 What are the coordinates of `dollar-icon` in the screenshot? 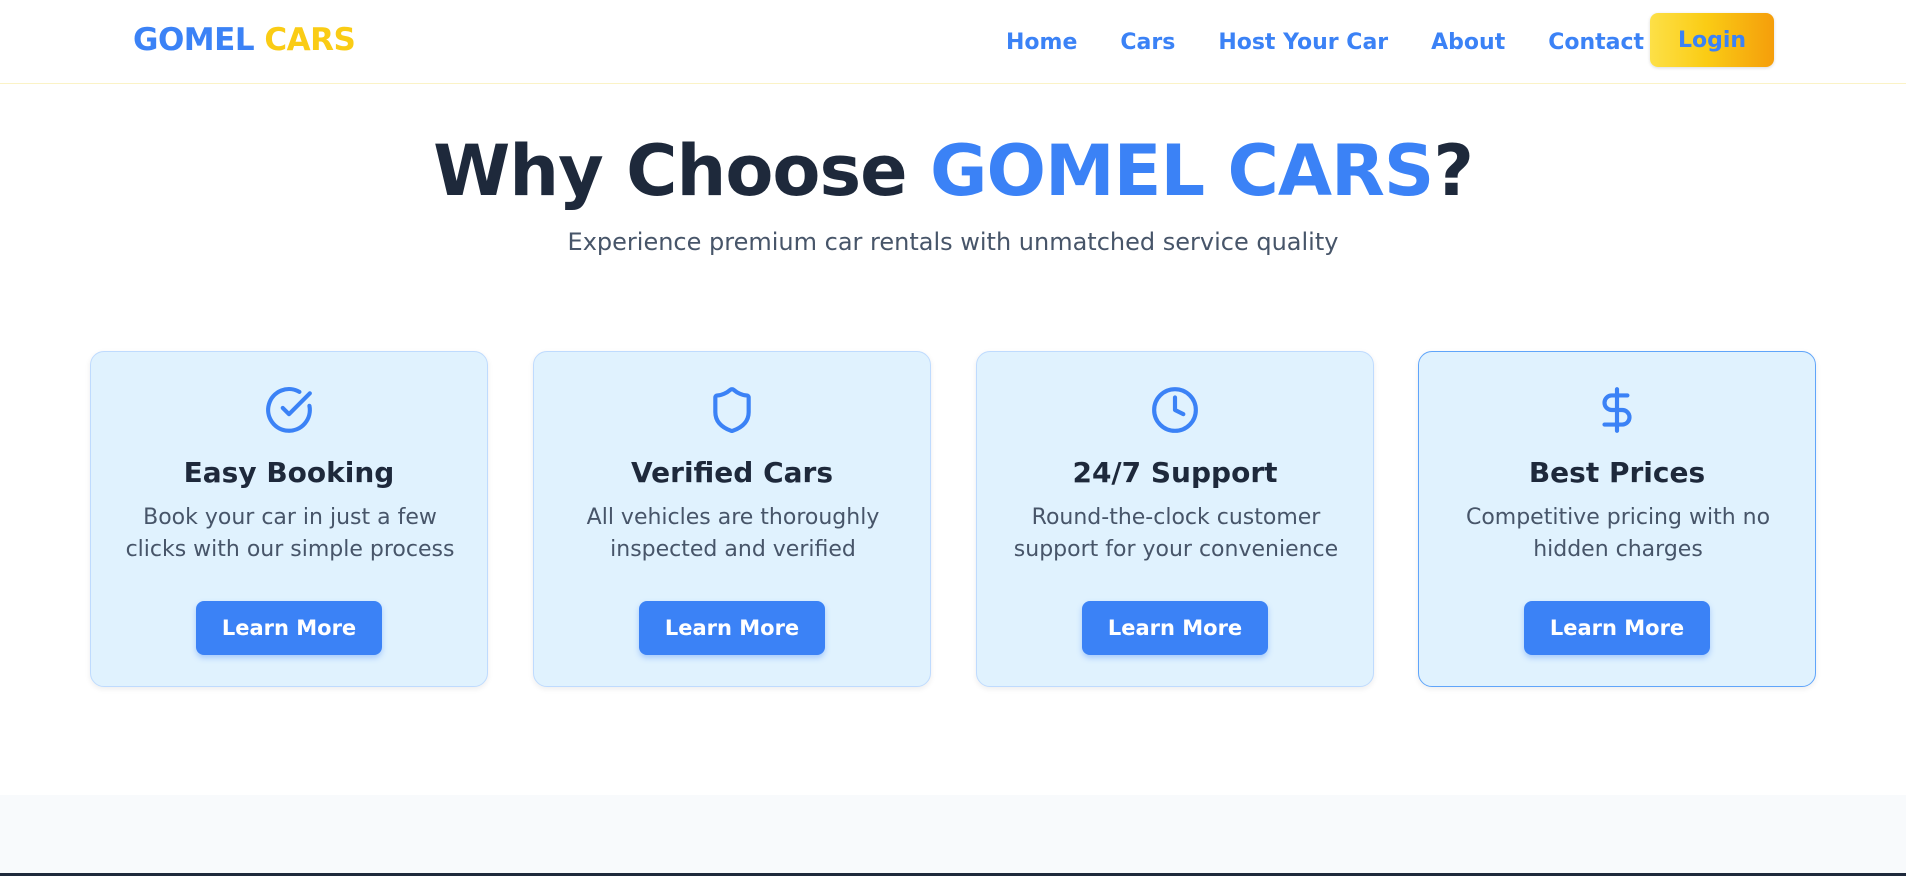 It's located at (1617, 410).